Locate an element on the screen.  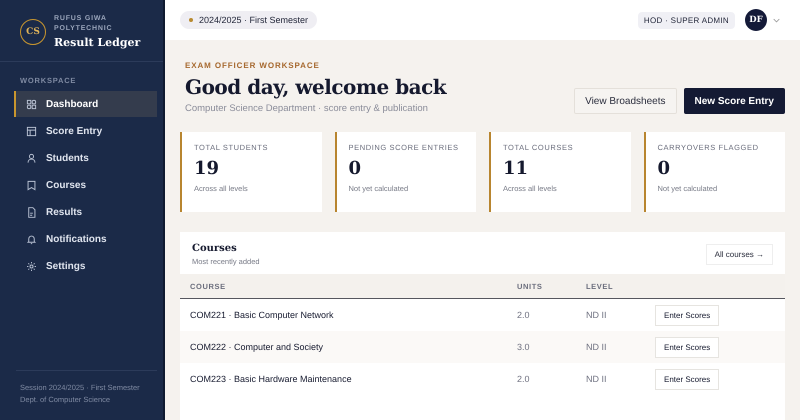
page-subtitle: Computer Science Department · score entry & publication is located at coordinates (307, 108).